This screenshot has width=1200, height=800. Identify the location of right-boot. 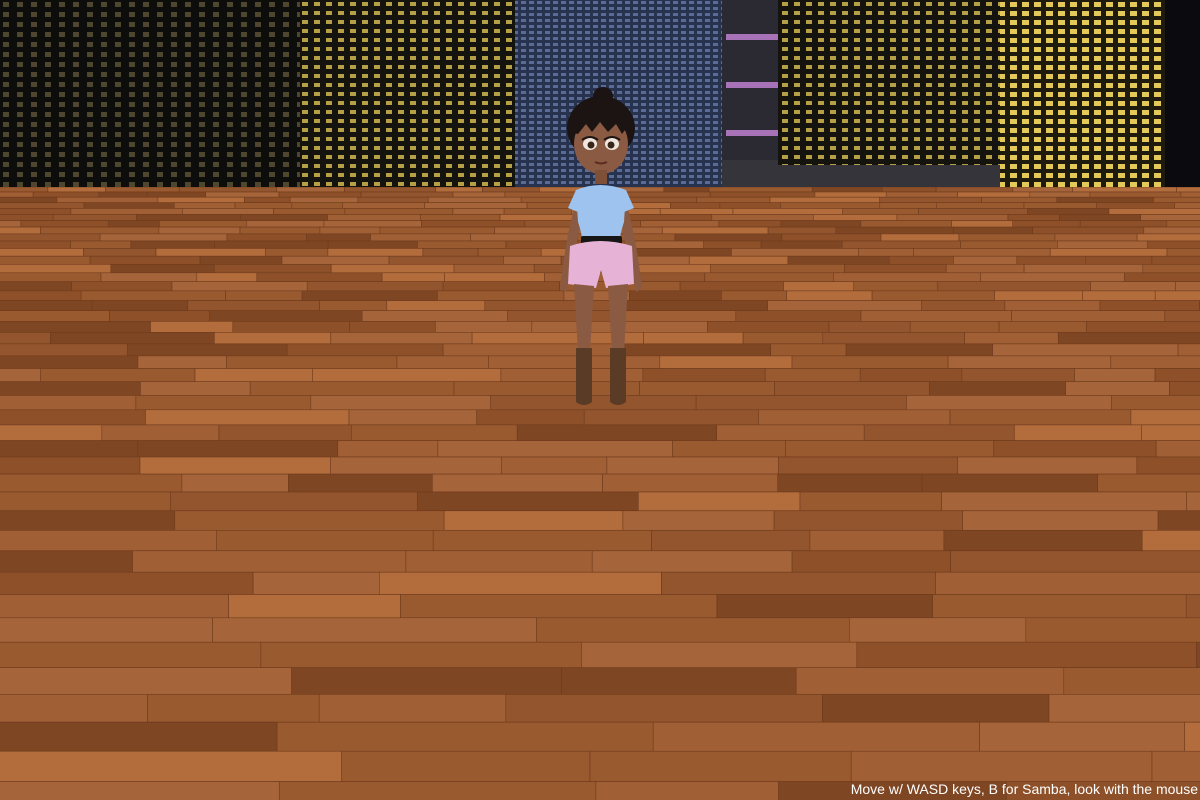
(618, 376).